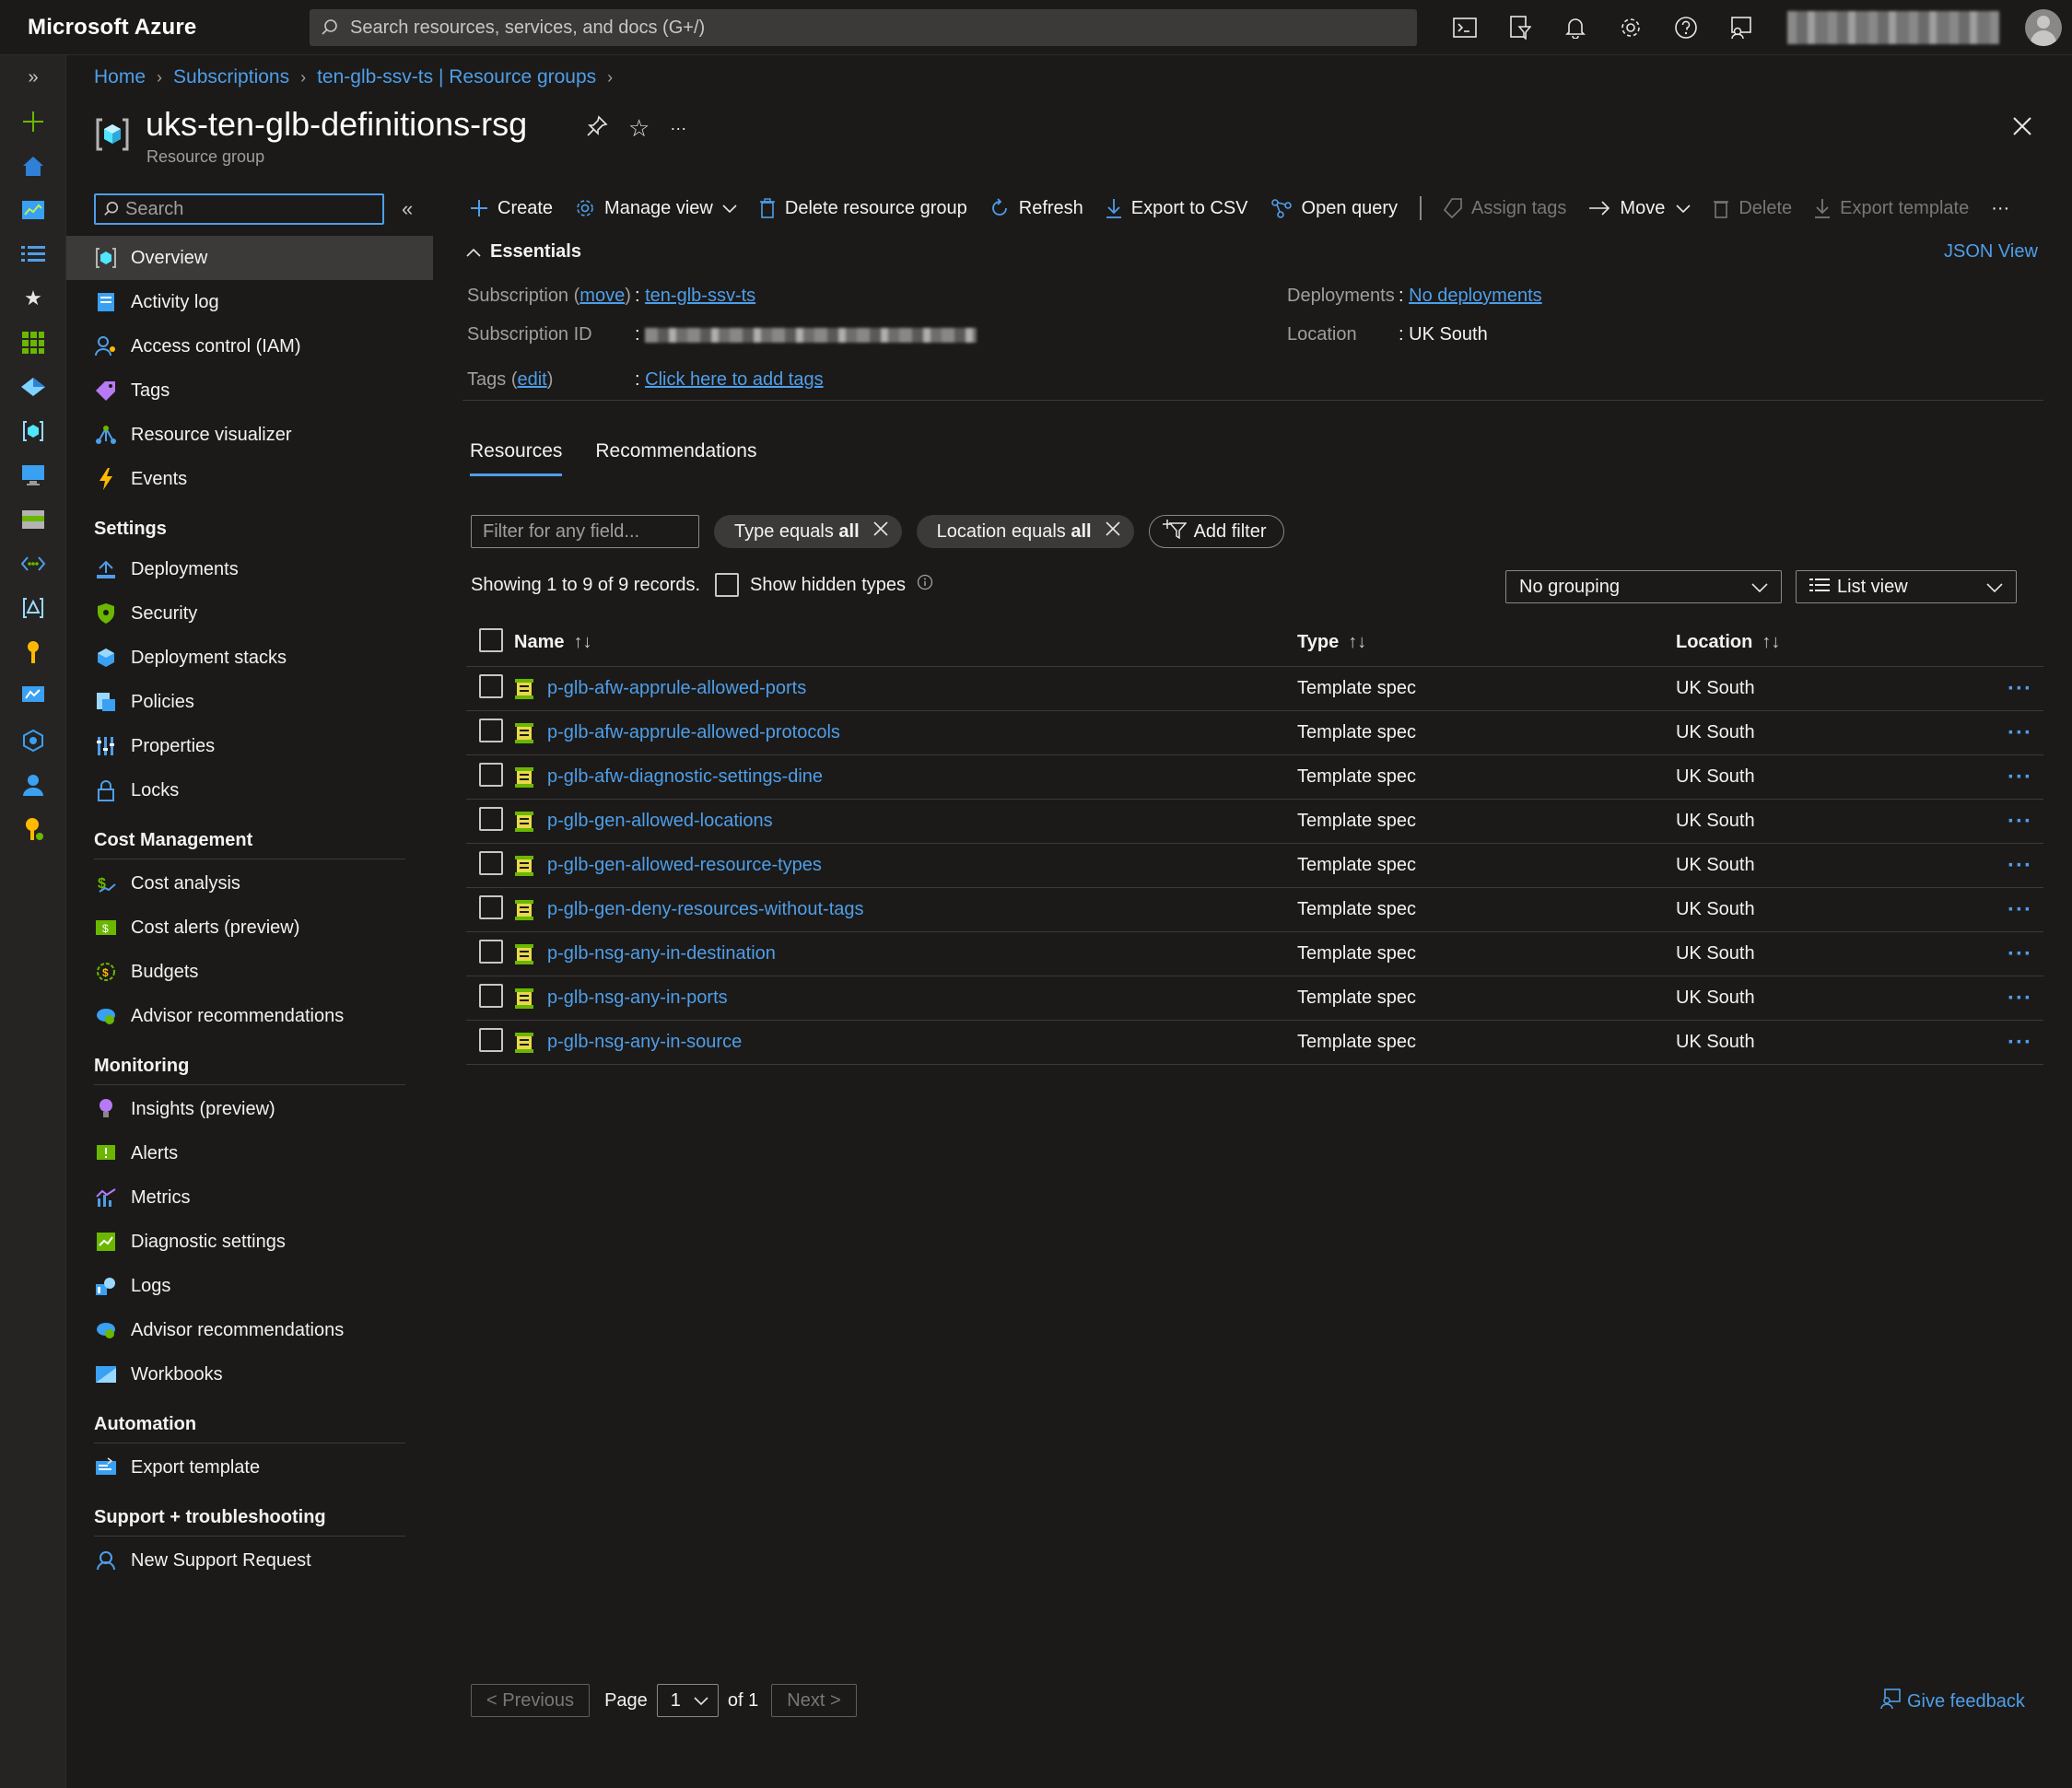 This screenshot has width=2072, height=1788. What do you see at coordinates (1520, 27) in the screenshot?
I see `directory-filter-icon` at bounding box center [1520, 27].